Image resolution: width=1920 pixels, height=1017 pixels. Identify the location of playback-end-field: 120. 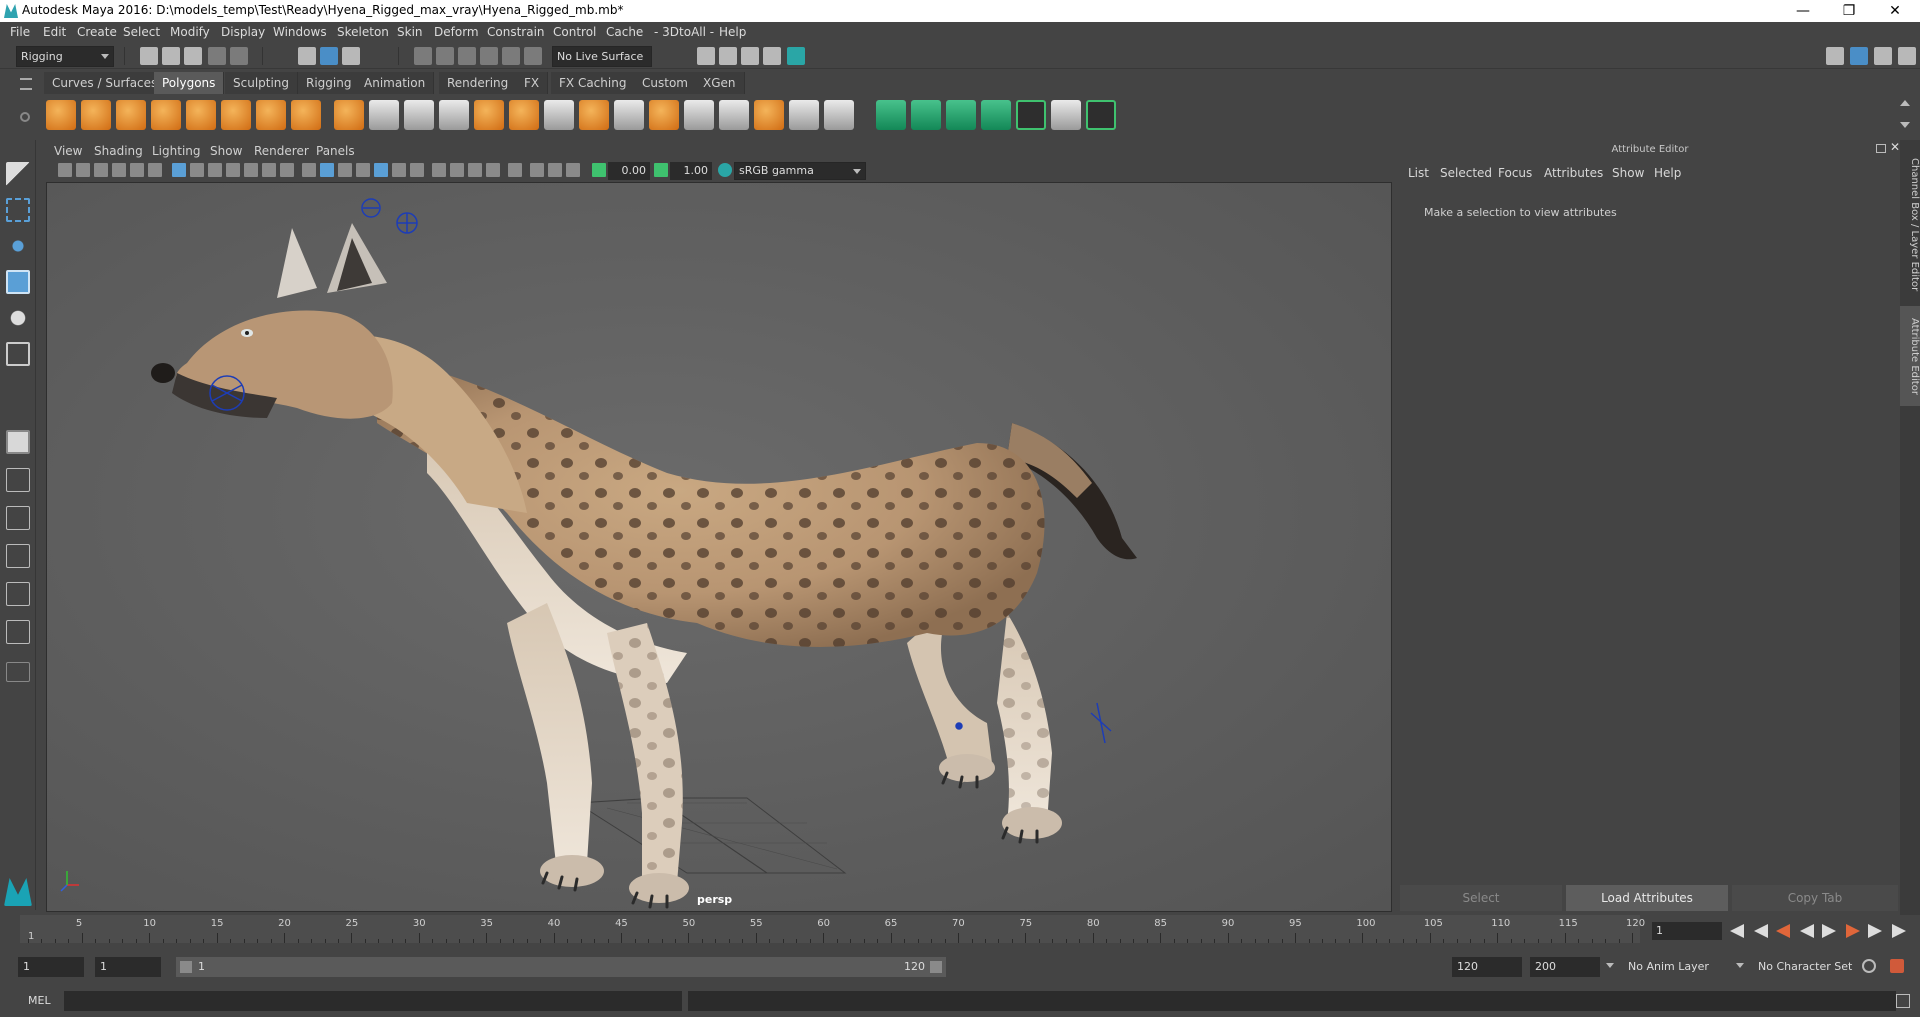
(1487, 967).